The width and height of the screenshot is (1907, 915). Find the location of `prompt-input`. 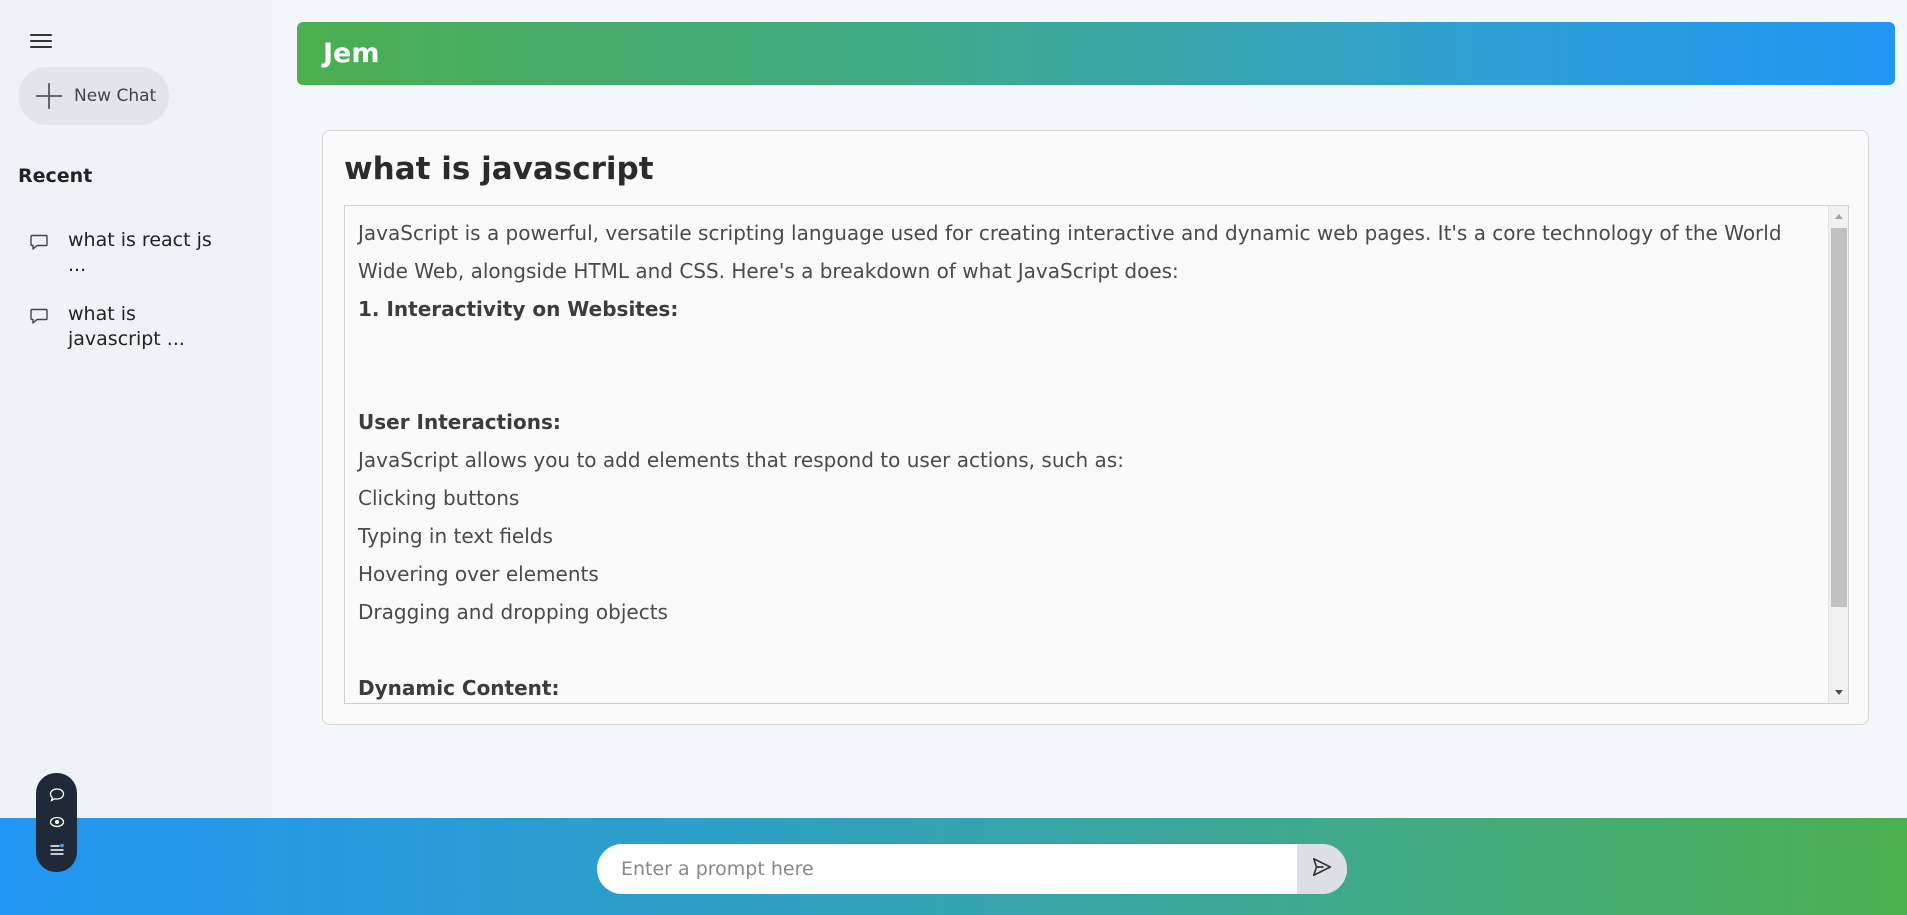

prompt-input is located at coordinates (947, 869).